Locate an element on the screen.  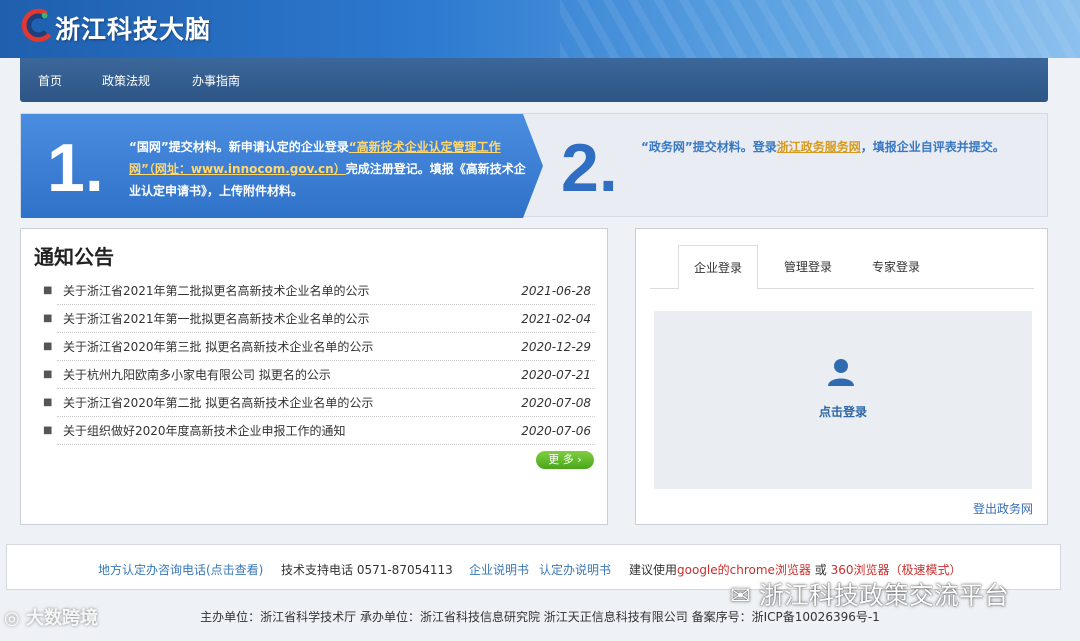
list-item: ■ 关于浙江省2021年第二批拟更名高新技术企业名单的公示 2021-06-28 is located at coordinates (319, 291).